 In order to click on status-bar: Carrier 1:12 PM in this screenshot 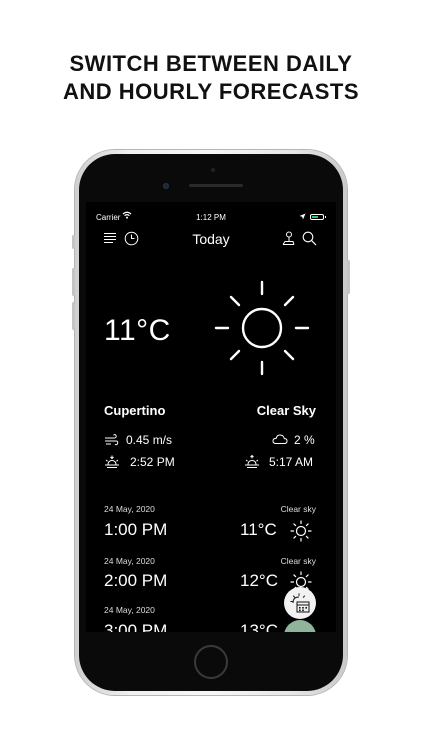, I will do `click(211, 218)`.